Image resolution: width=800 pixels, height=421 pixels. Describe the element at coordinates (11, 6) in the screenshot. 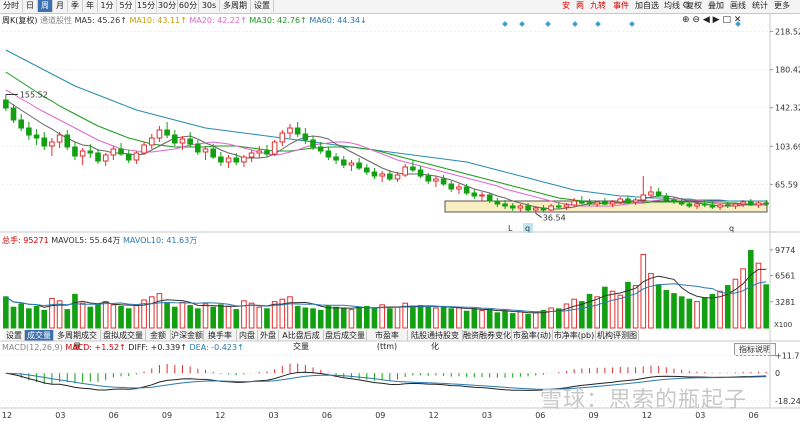

I see `period-tab: 分时` at that location.